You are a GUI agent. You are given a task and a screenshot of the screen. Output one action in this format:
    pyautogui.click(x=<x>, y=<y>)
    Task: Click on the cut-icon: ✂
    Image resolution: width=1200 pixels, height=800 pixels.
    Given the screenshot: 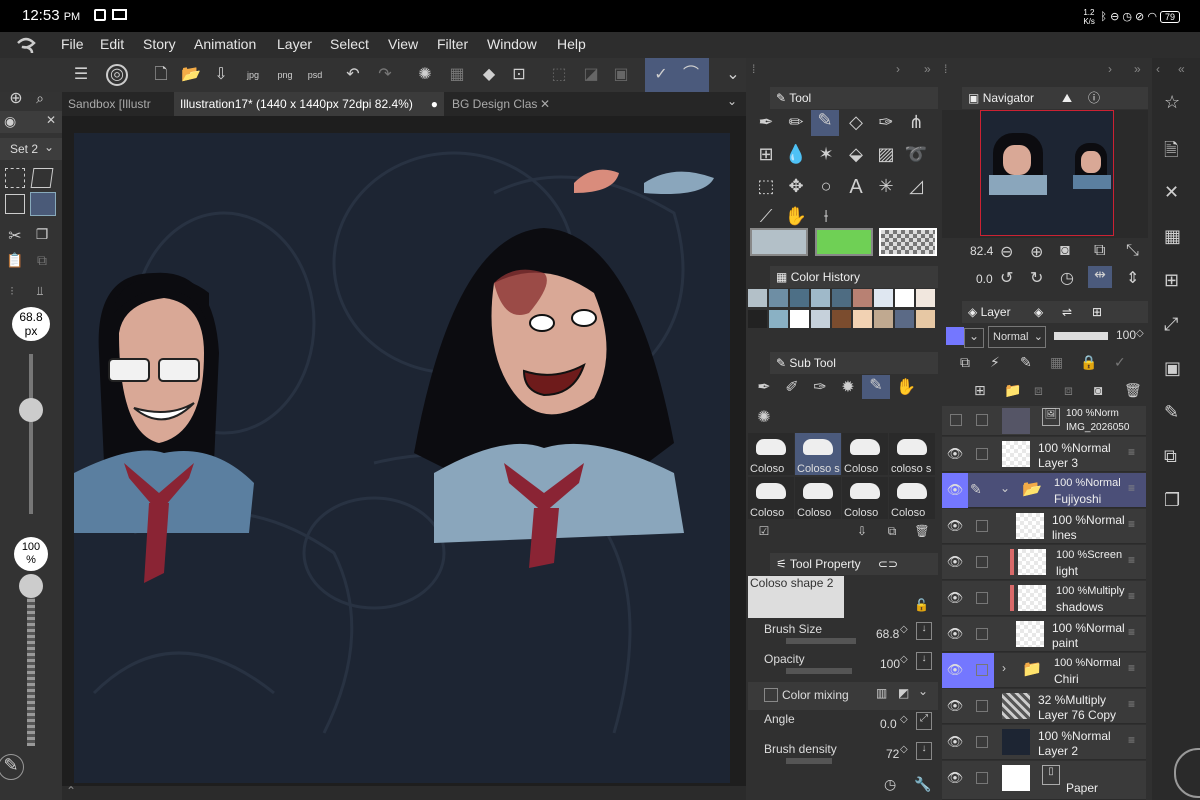 What is the action you would take?
    pyautogui.click(x=15, y=236)
    